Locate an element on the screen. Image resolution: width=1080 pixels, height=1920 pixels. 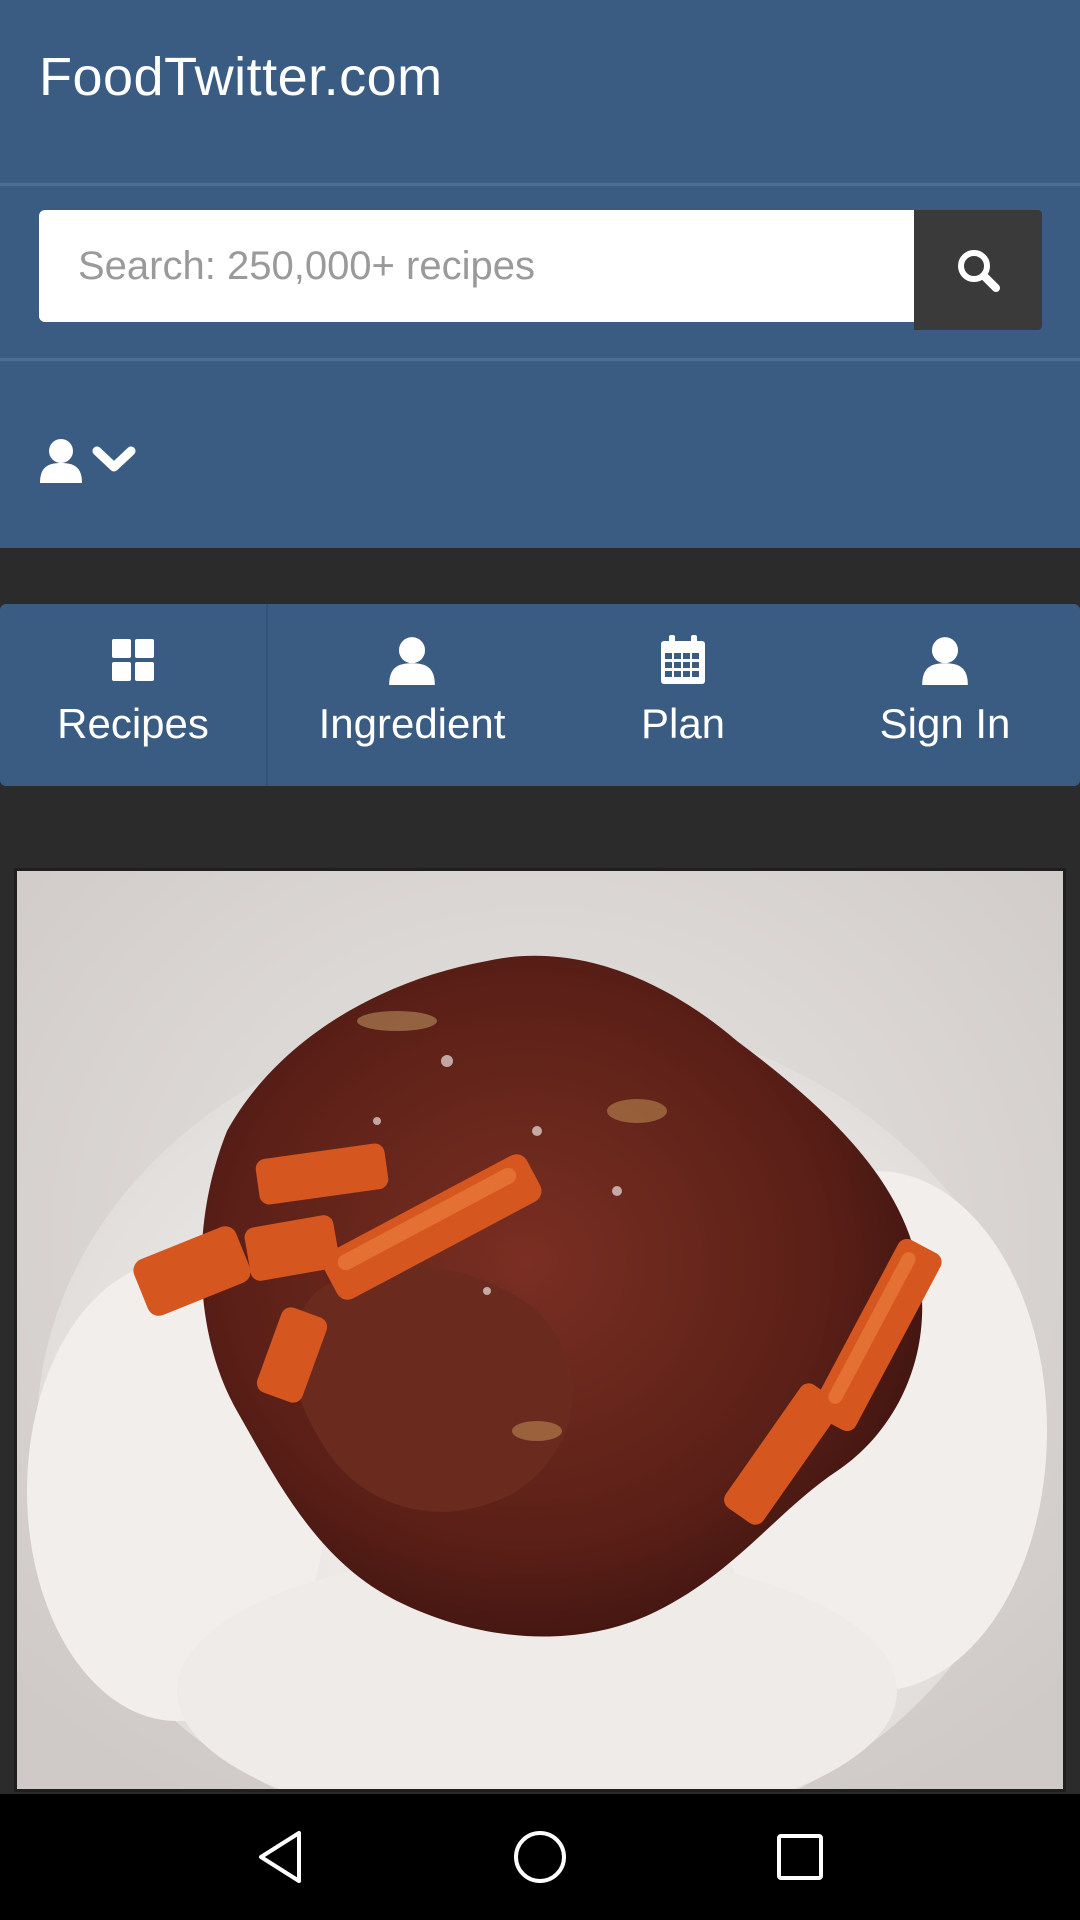
chevron-down-icon is located at coordinates (114, 459).